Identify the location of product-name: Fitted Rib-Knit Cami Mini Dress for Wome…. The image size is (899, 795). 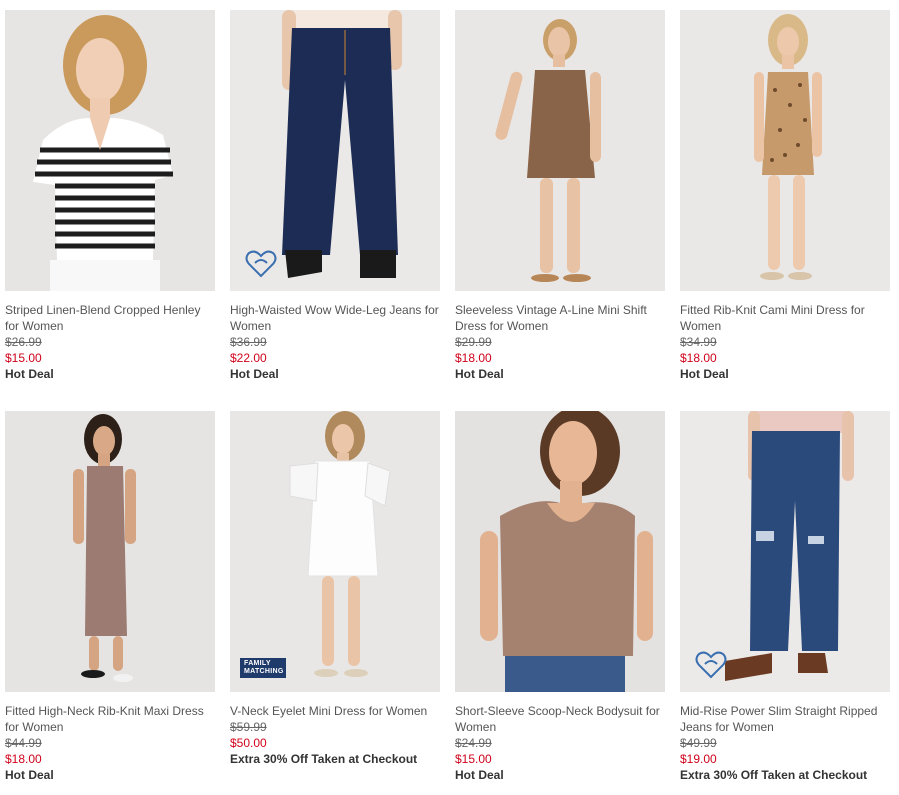
(785, 318).